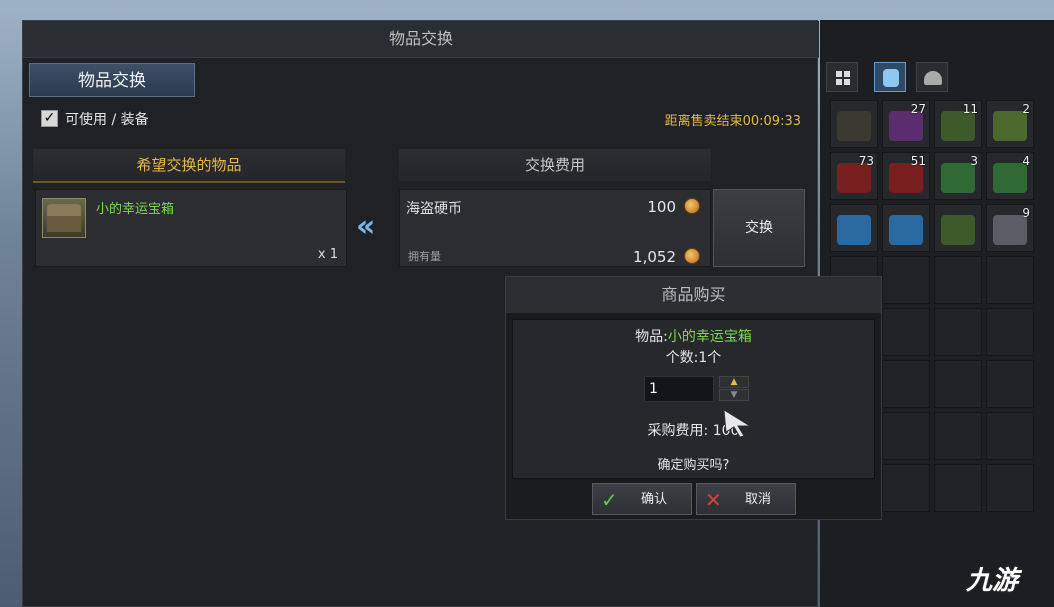  What do you see at coordinates (918, 109) in the screenshot?
I see `item-count: 27` at bounding box center [918, 109].